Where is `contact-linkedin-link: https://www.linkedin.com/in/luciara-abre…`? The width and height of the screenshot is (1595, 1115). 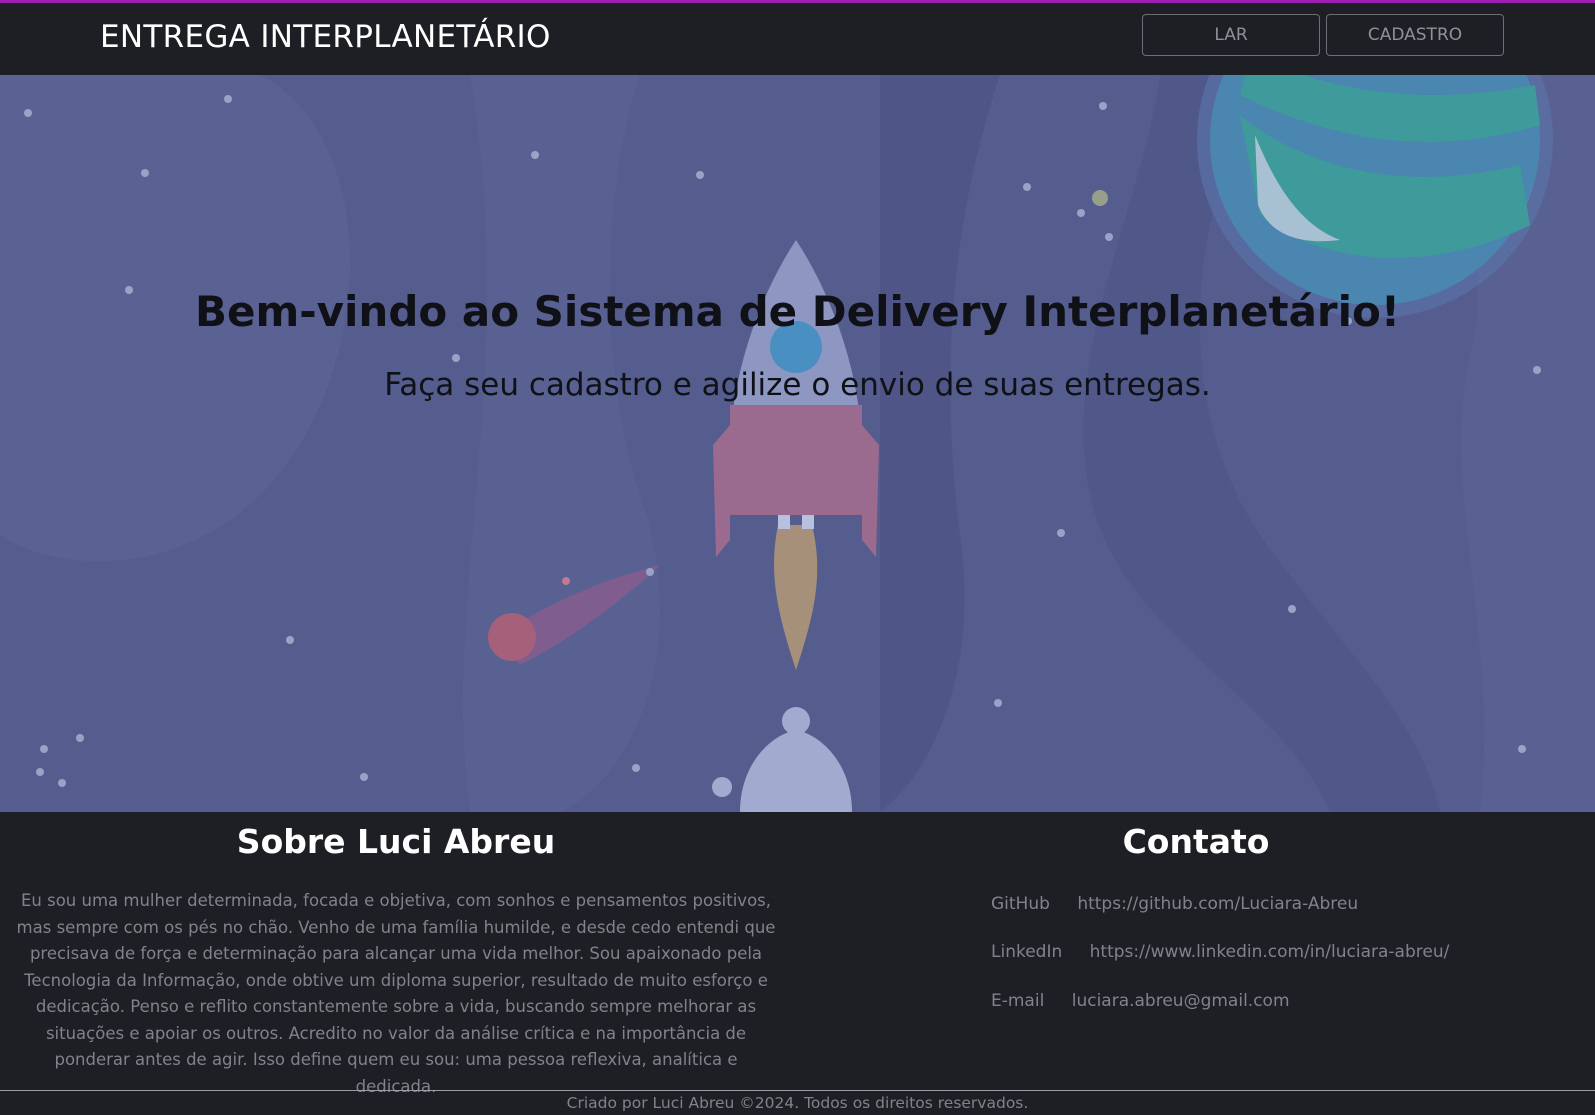
contact-linkedin-link: https://www.linkedin.com/in/luciara-abre… is located at coordinates (1270, 952).